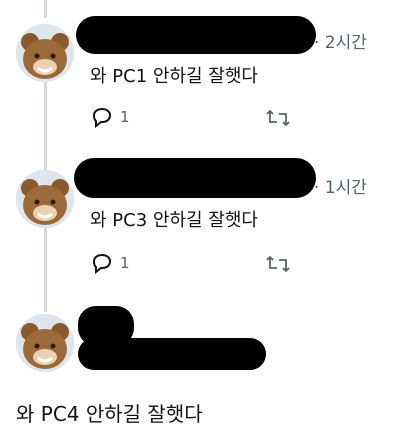 This screenshot has width=418, height=448. I want to click on tweet-timestamp: · 1시간, so click(340, 185).